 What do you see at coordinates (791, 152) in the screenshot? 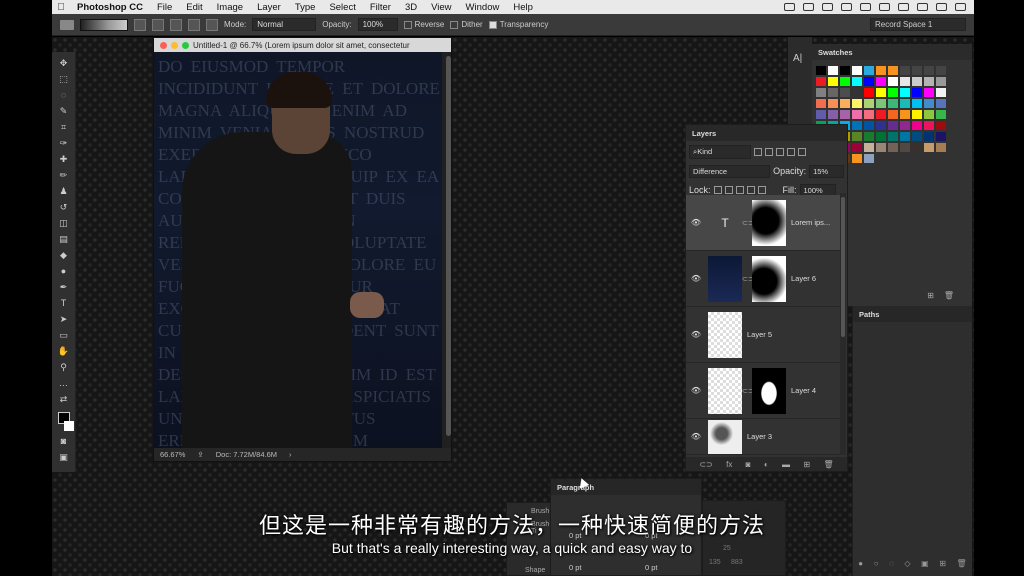
I see `shape-filter-icon` at bounding box center [791, 152].